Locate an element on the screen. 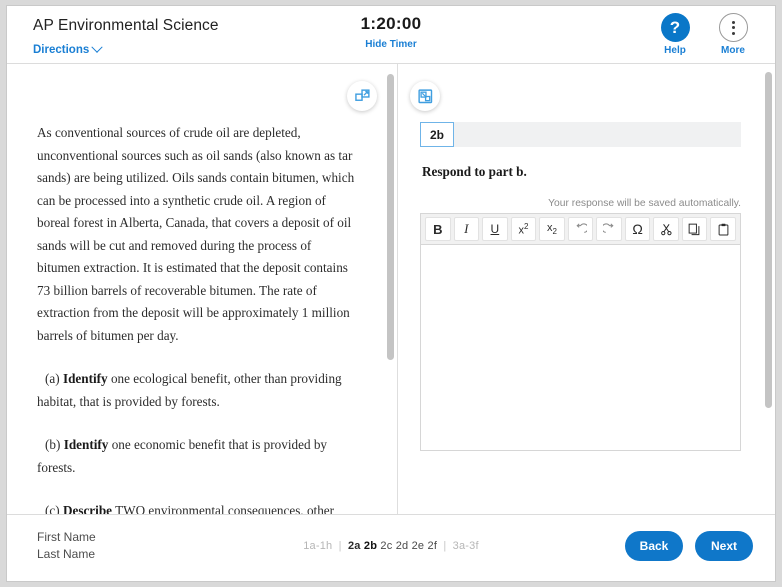 Image resolution: width=782 pixels, height=587 pixels. subscript-button: x2 is located at coordinates (552, 229).